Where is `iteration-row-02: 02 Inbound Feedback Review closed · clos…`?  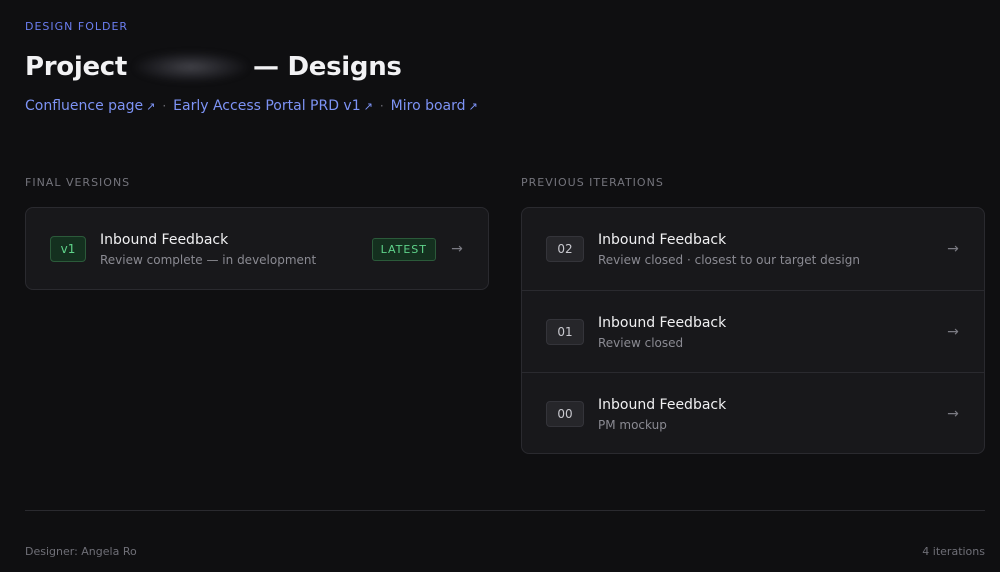 iteration-row-02: 02 Inbound Feedback Review closed · clos… is located at coordinates (753, 249).